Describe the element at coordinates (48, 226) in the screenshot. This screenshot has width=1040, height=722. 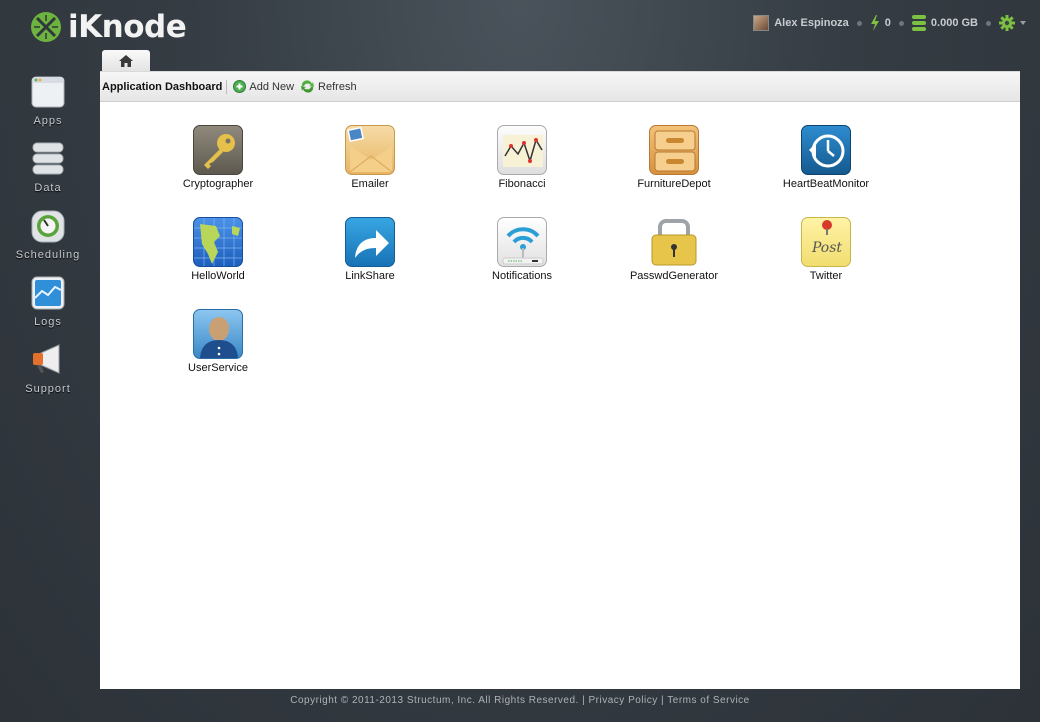
I see `clock-icon` at that location.